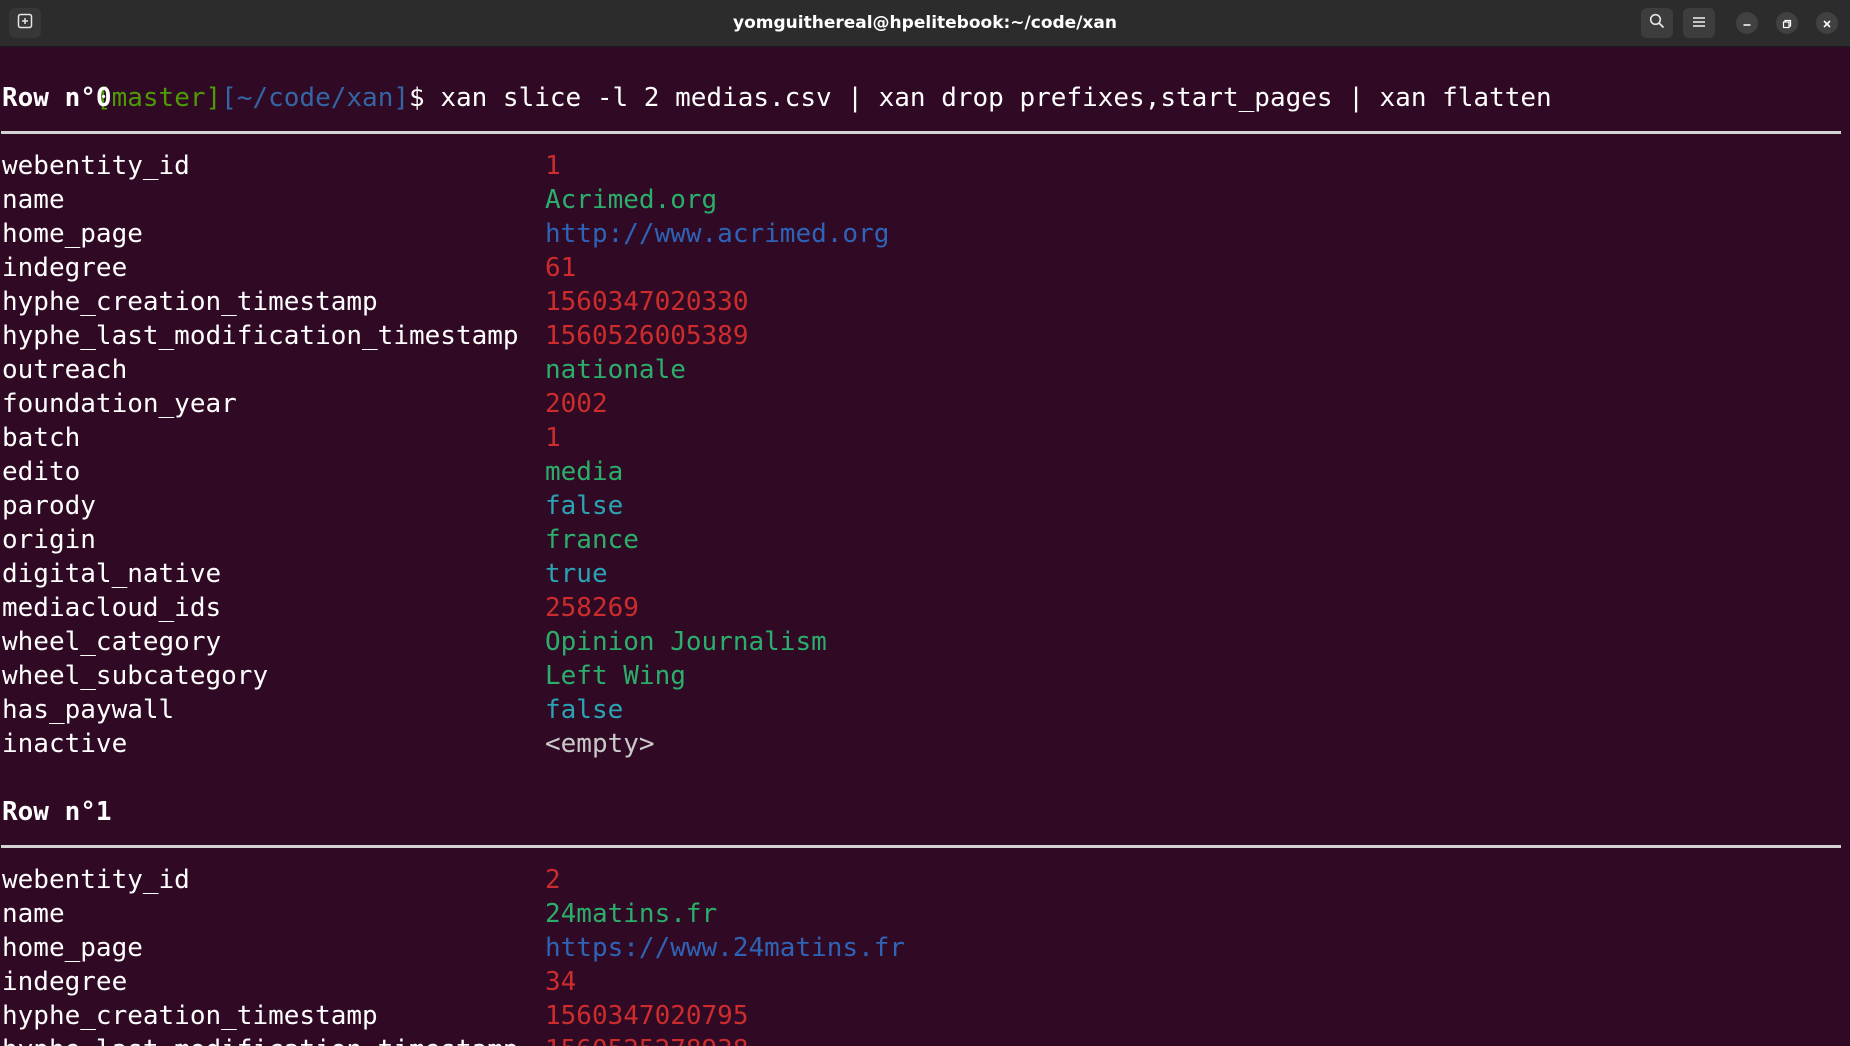 This screenshot has width=1850, height=1046. I want to click on field-key: outreach, so click(65, 370).